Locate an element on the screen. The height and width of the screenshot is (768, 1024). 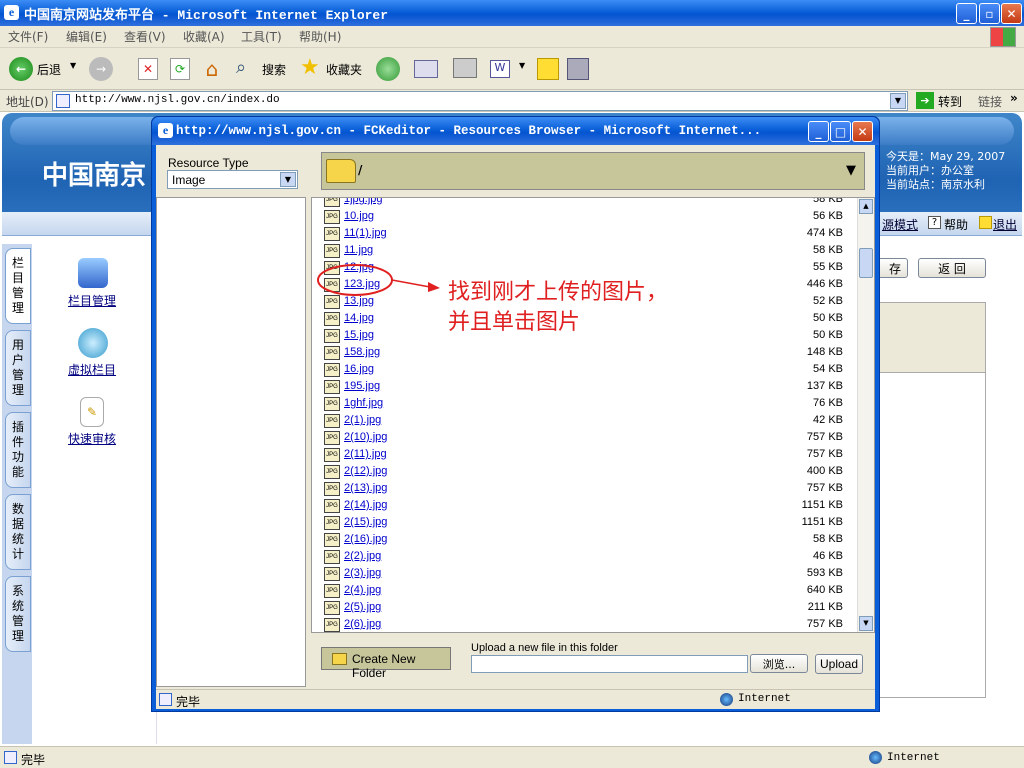
annotation-overlay is located at coordinates (378, 280).